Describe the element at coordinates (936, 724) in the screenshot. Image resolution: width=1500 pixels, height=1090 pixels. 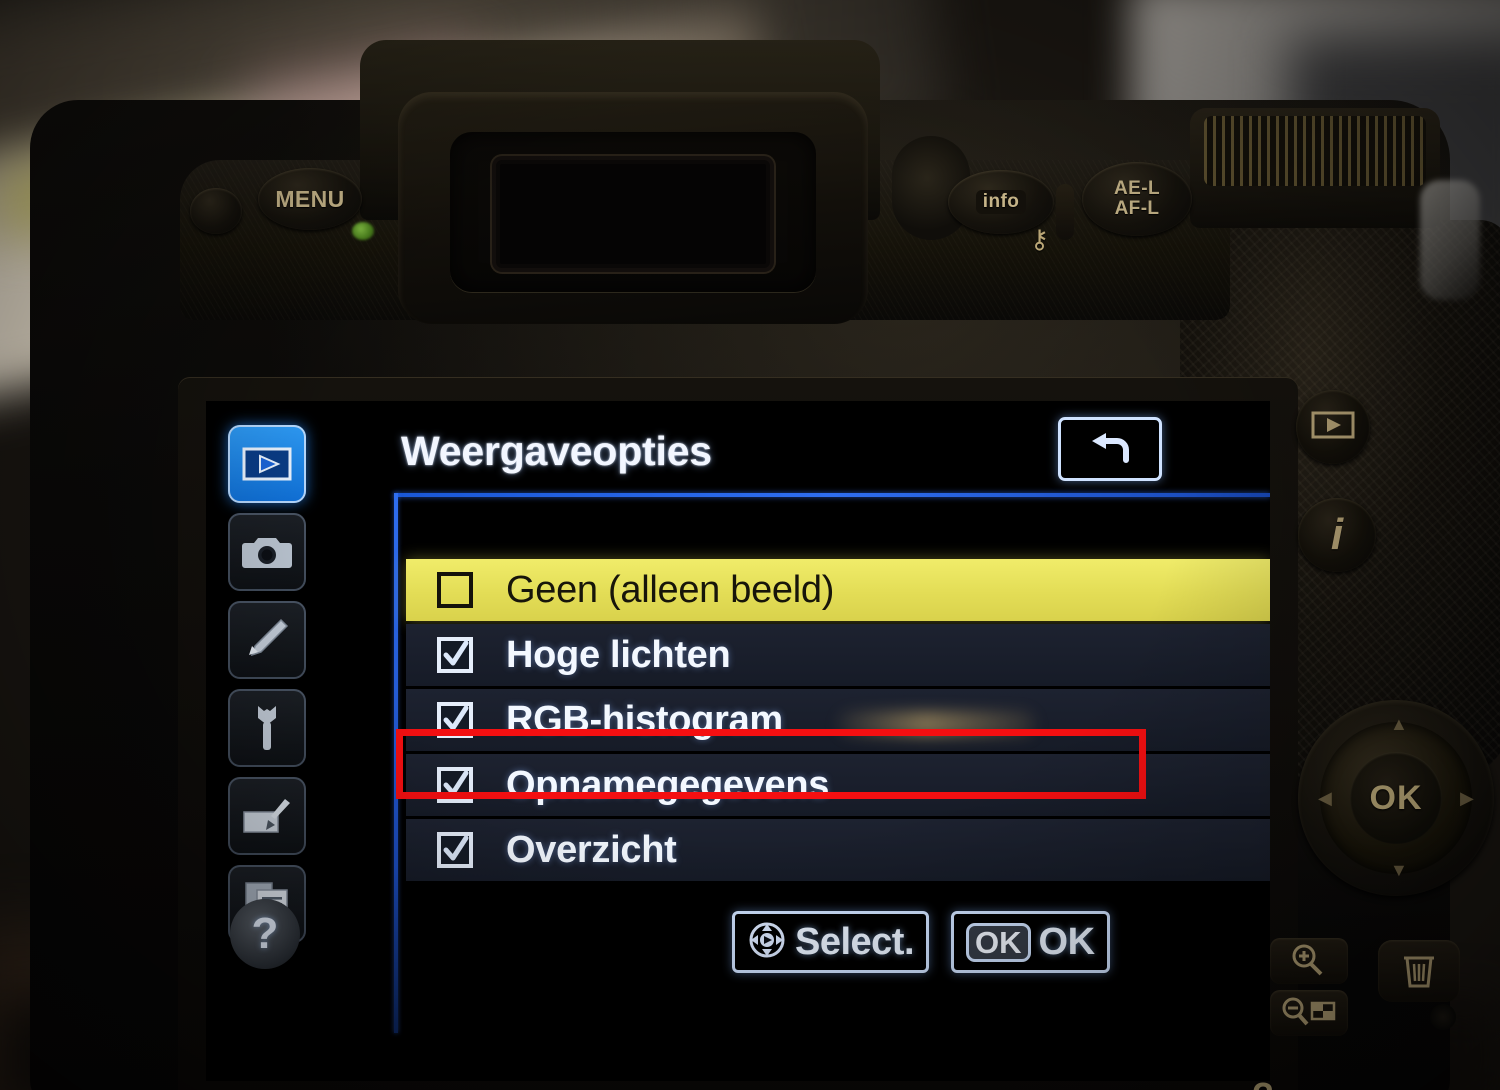
I see `screen-glare-reflection` at that location.